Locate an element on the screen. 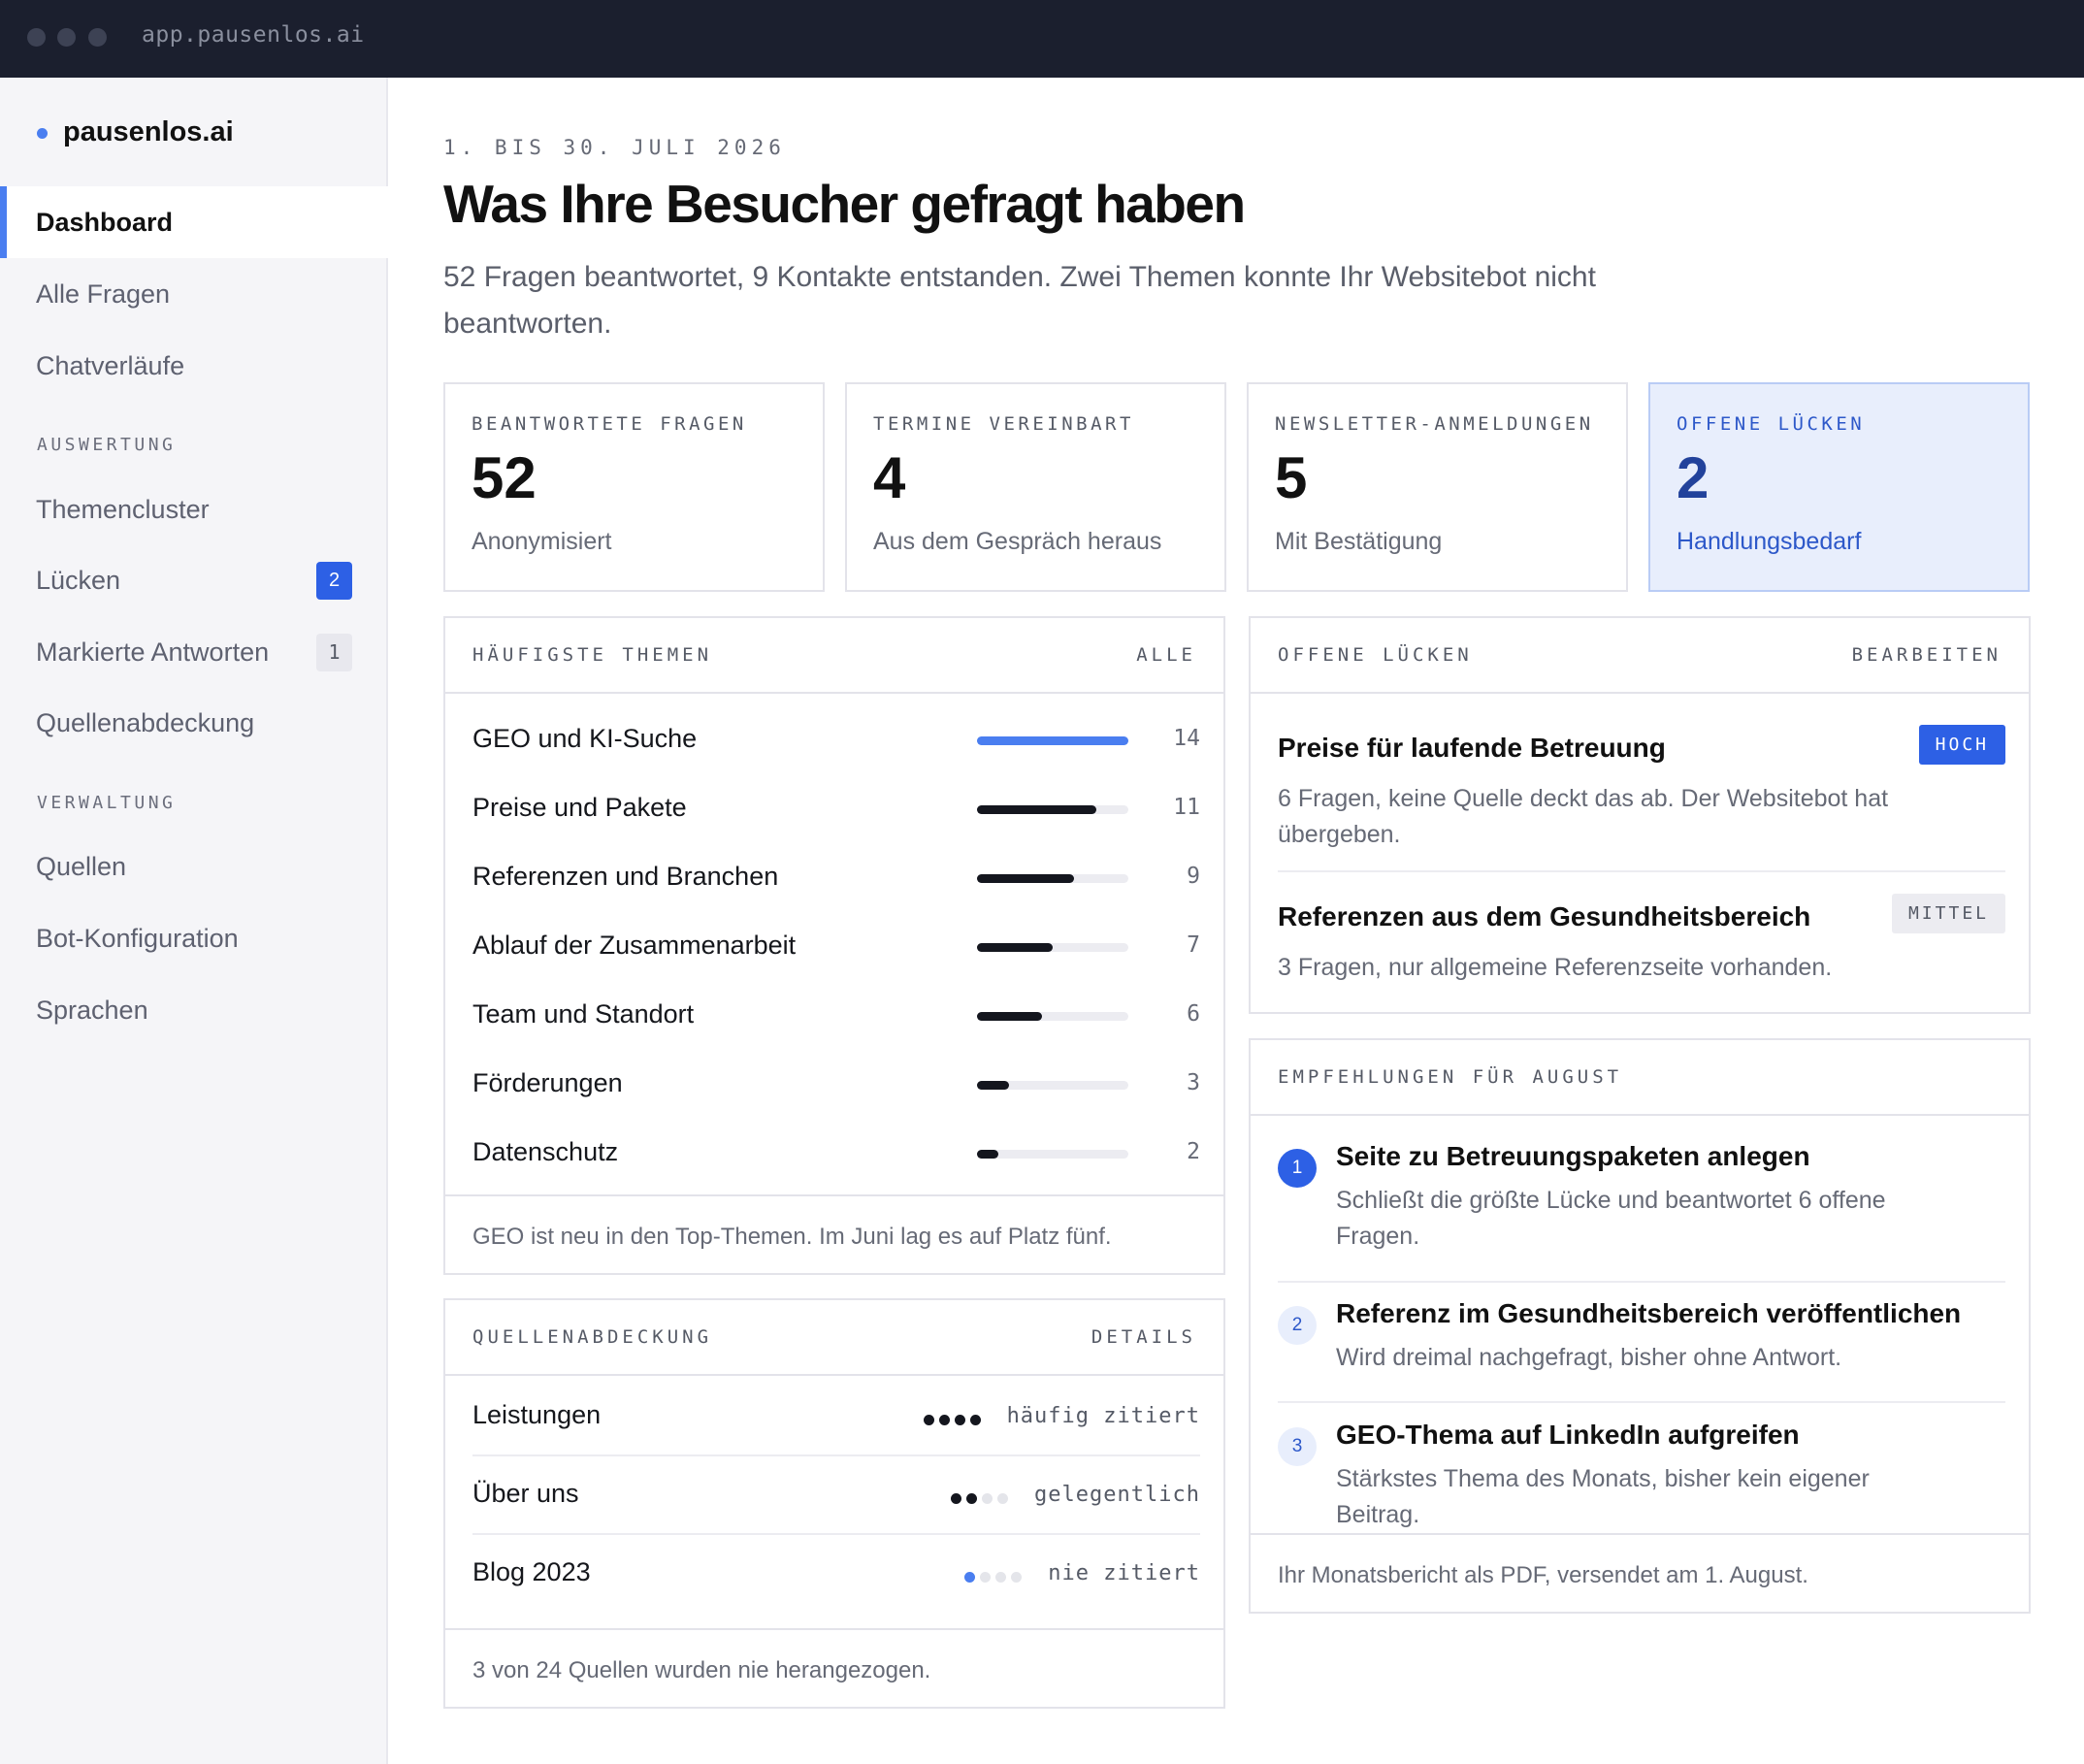 The width and height of the screenshot is (2084, 1764). sidebar-item-quellenabdeckung: Quellenabdeckung is located at coordinates (194, 723).